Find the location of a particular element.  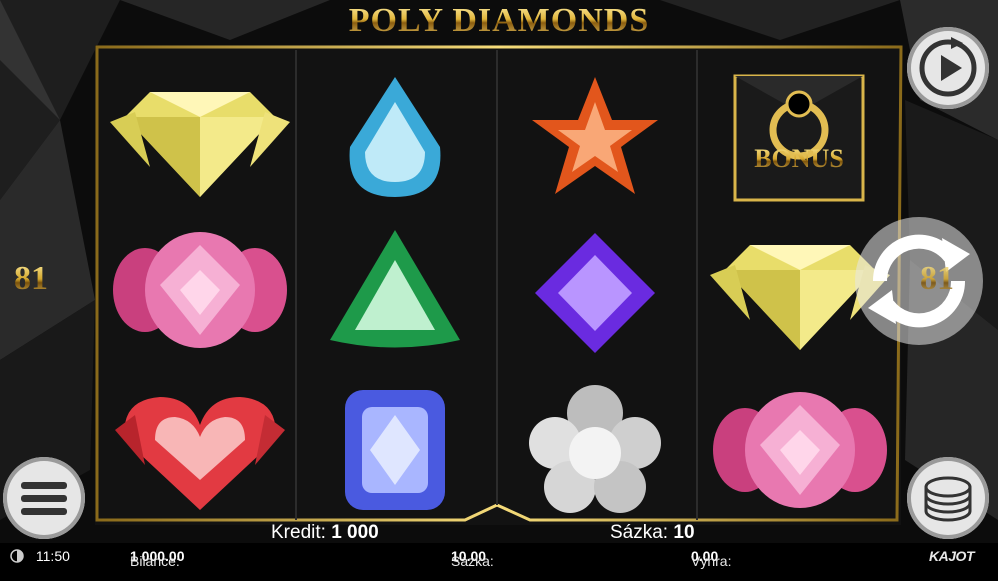

sazka-label: Sázka: is located at coordinates (639, 532).